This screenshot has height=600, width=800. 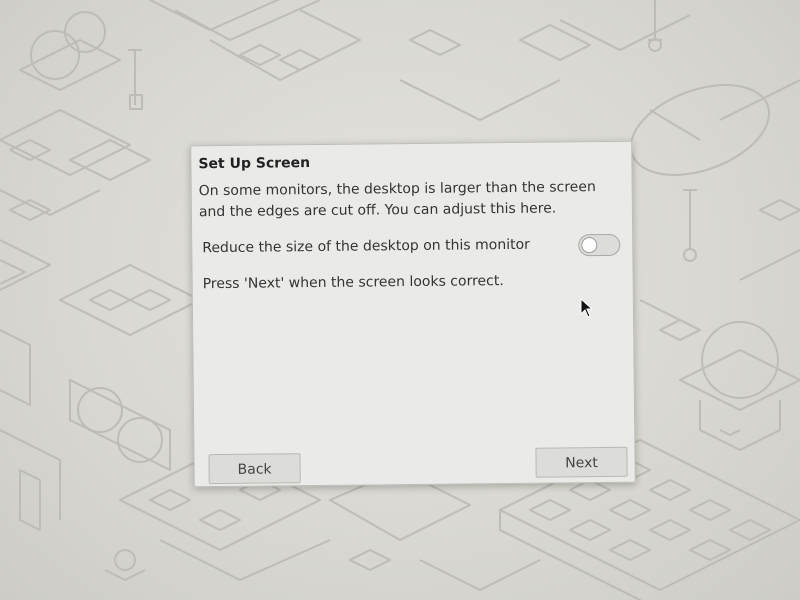 I want to click on mouse-pointer-icon, so click(x=587, y=308).